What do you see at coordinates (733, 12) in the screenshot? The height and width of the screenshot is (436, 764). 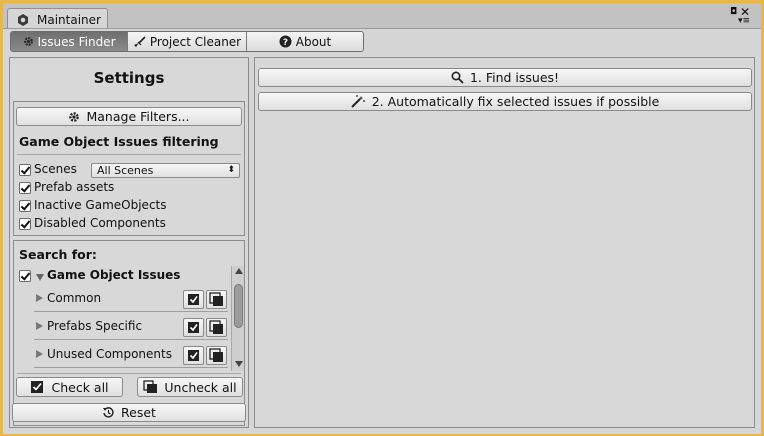 I see `maximize-icon: ◘` at bounding box center [733, 12].